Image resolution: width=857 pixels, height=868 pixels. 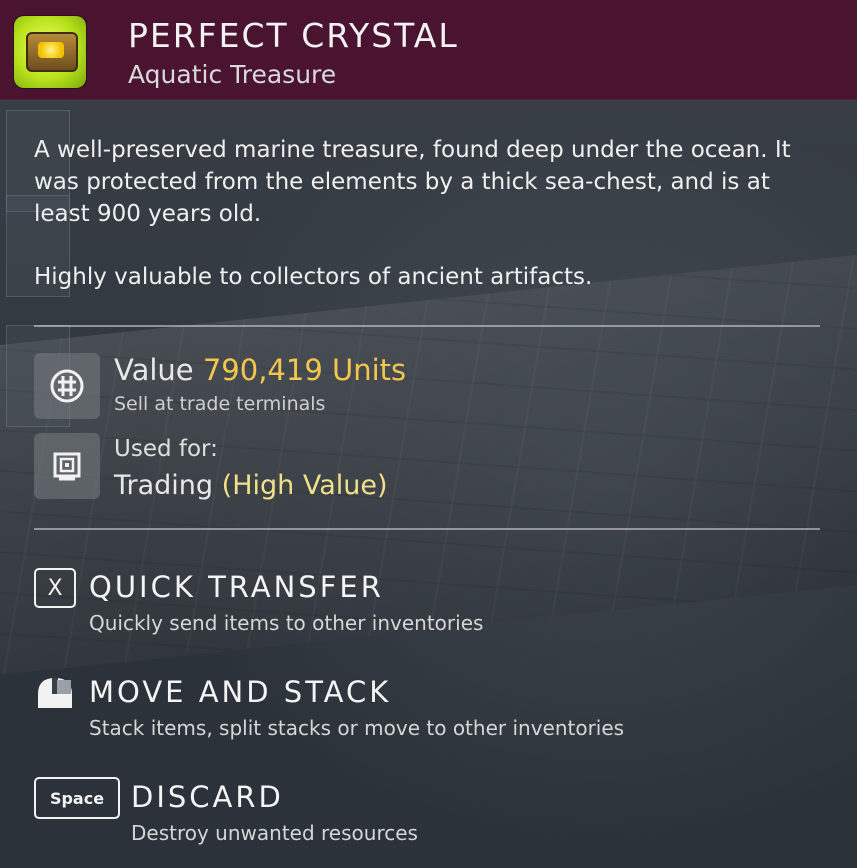 What do you see at coordinates (164, 485) in the screenshot?
I see `usage-value: Trading` at bounding box center [164, 485].